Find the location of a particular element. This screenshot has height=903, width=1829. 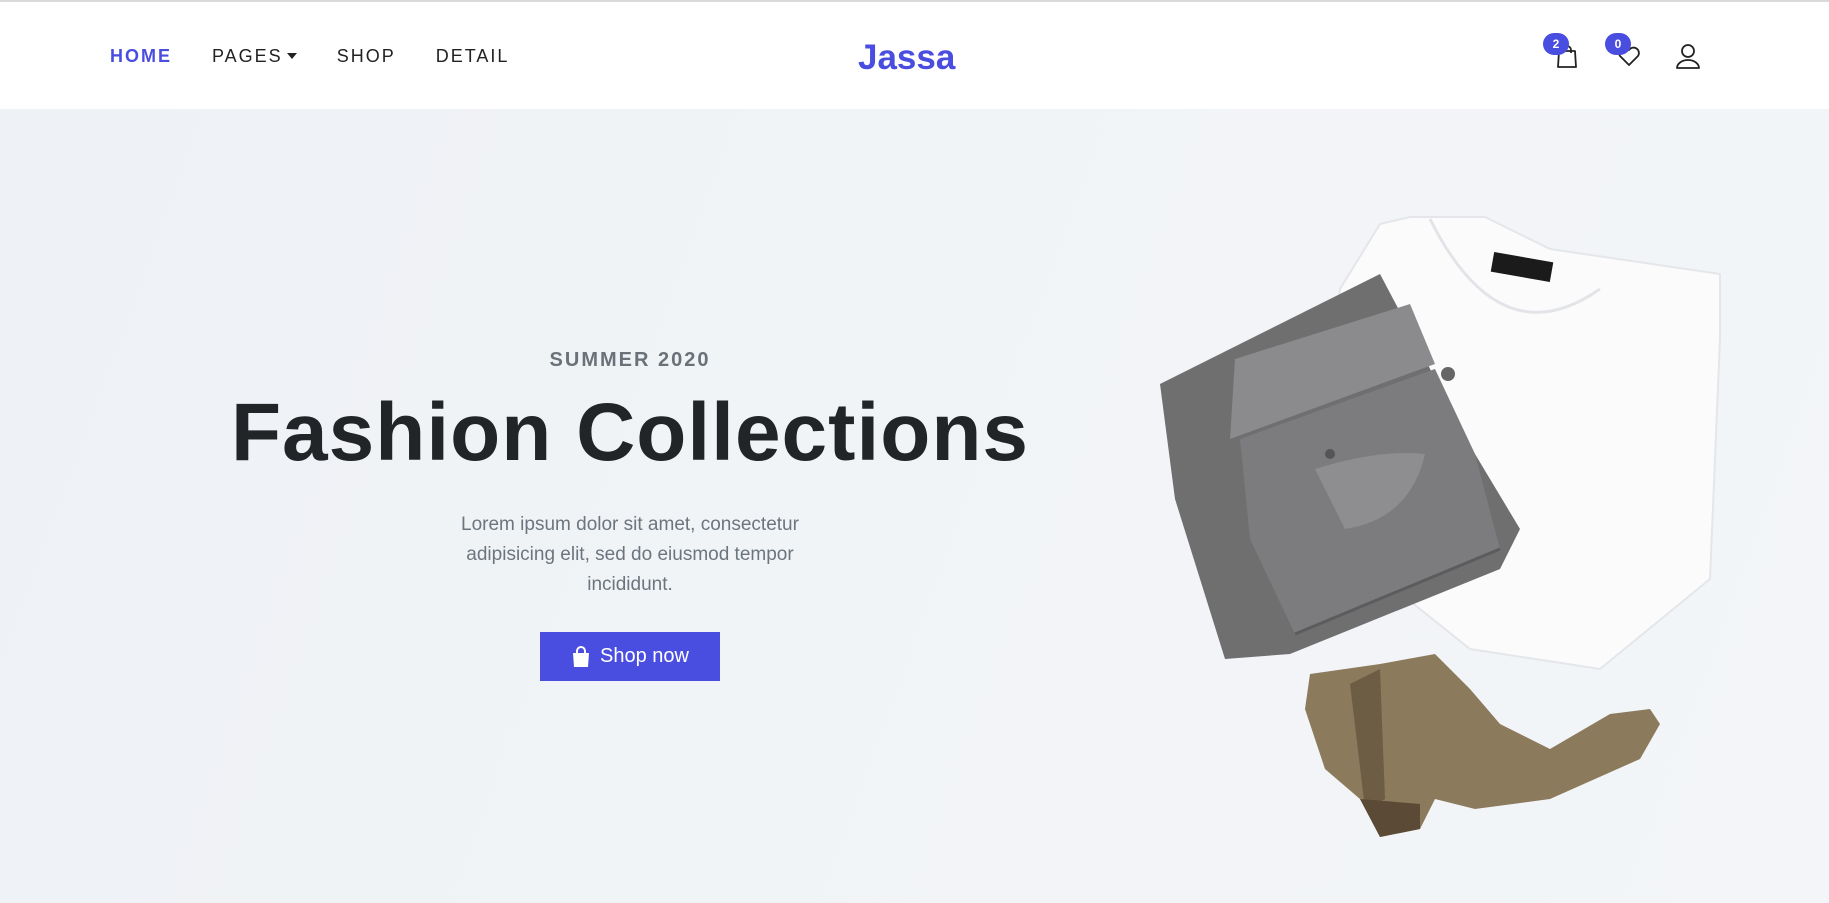

caret-down-icon is located at coordinates (291, 55).